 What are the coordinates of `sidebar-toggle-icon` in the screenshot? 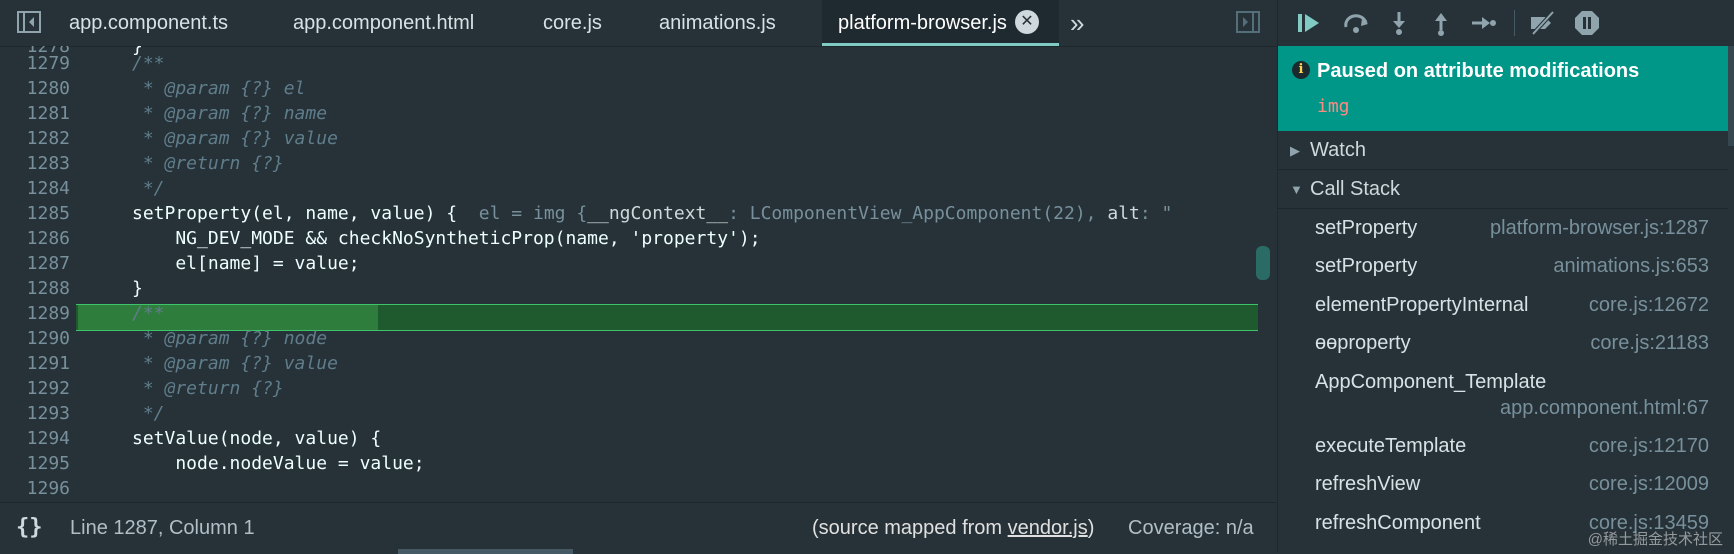 It's located at (29, 22).